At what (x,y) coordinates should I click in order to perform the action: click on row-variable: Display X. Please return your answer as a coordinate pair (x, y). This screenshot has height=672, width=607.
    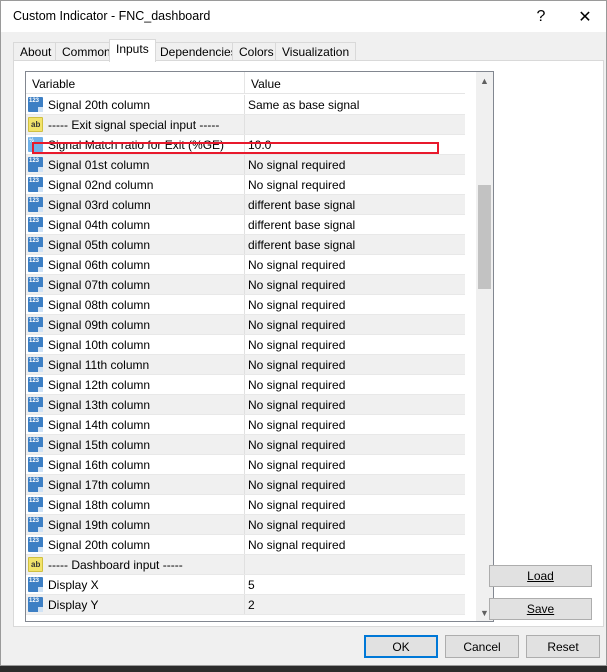
    Looking at the image, I should click on (73, 585).